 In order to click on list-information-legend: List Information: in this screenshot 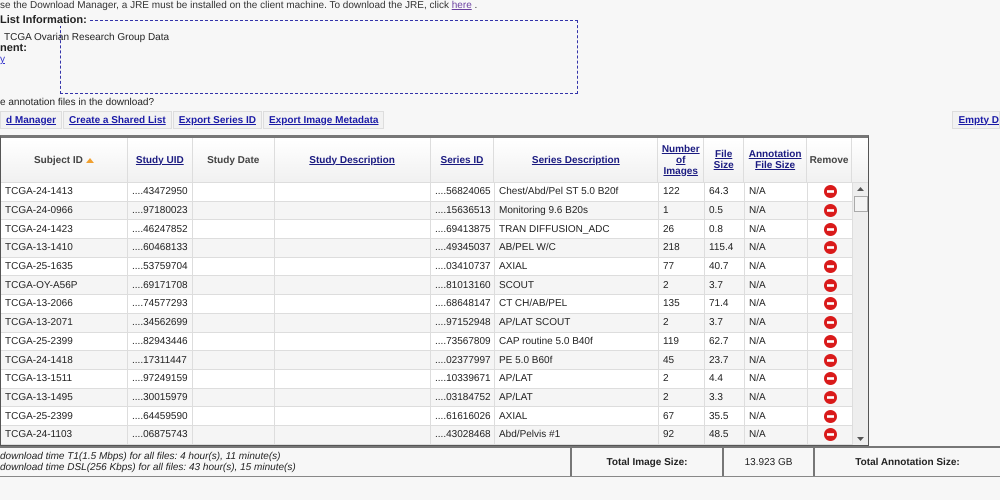, I will do `click(44, 20)`.